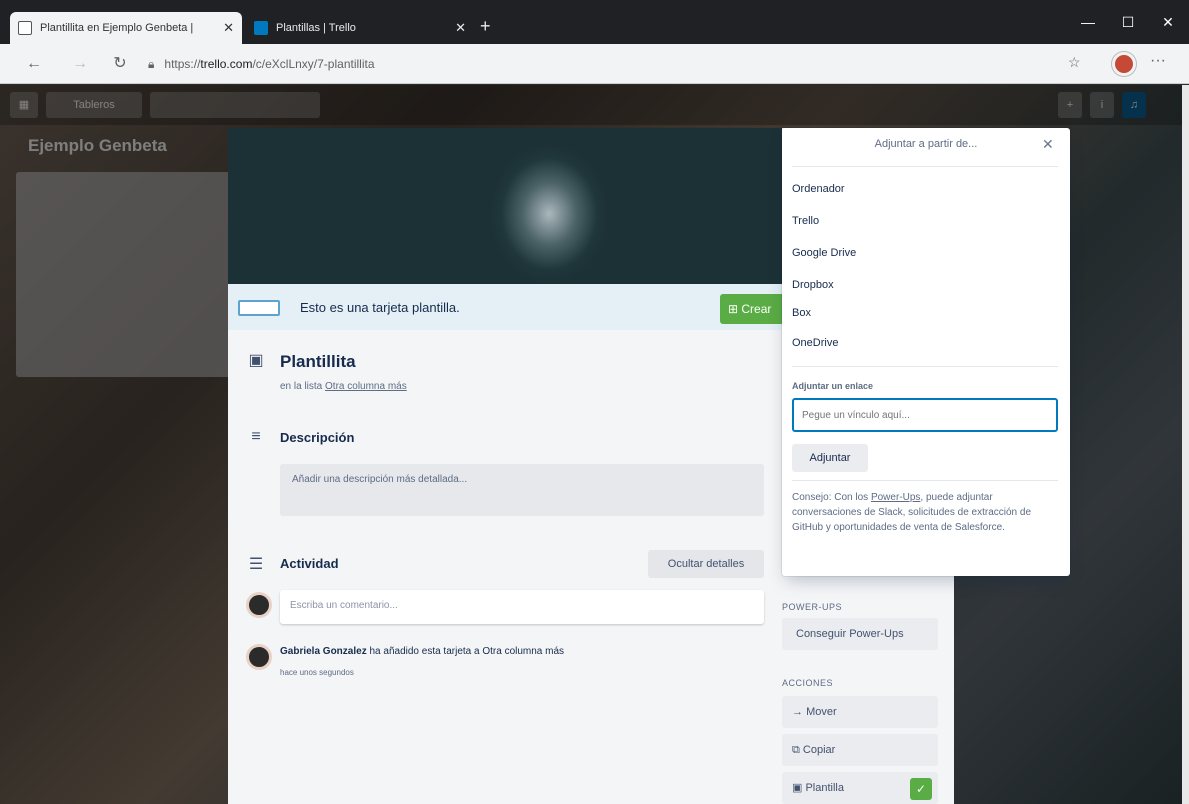 The width and height of the screenshot is (1189, 804). Describe the element at coordinates (808, 683) in the screenshot. I see `actions-label: ACCIONES` at that location.